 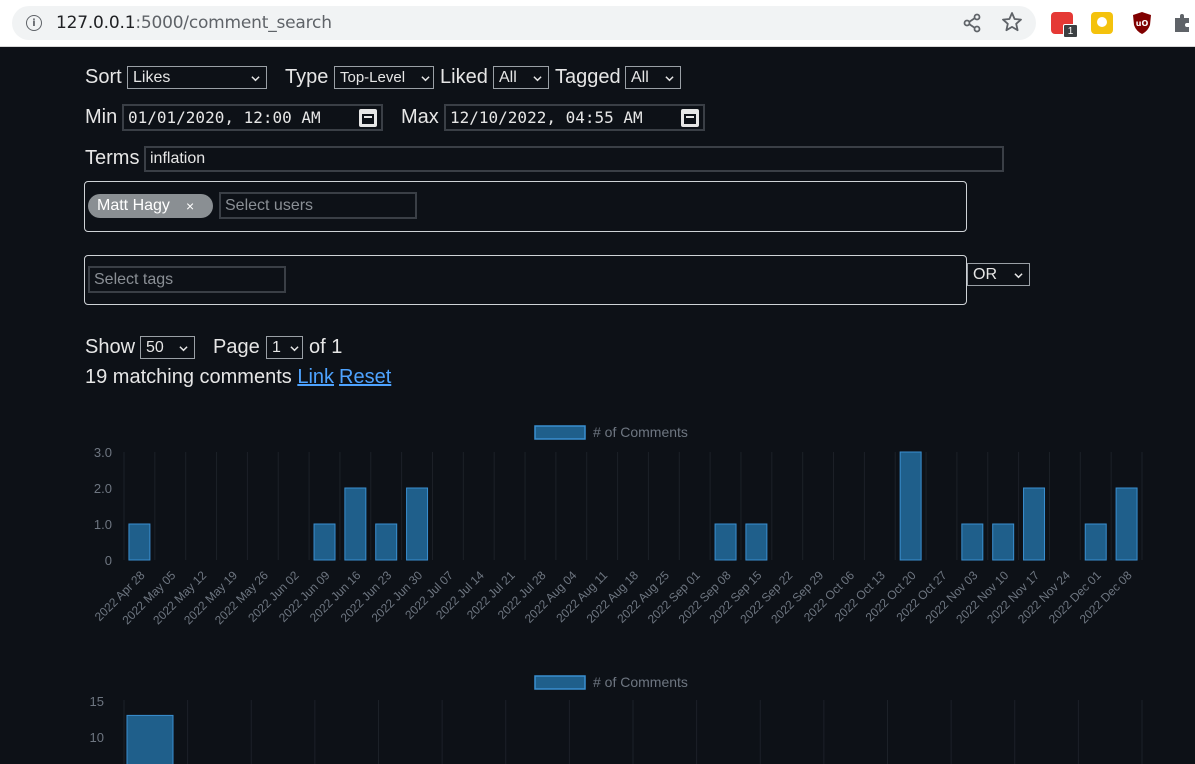 What do you see at coordinates (96, 23) in the screenshot?
I see `url-host: 127.0.0.1` at bounding box center [96, 23].